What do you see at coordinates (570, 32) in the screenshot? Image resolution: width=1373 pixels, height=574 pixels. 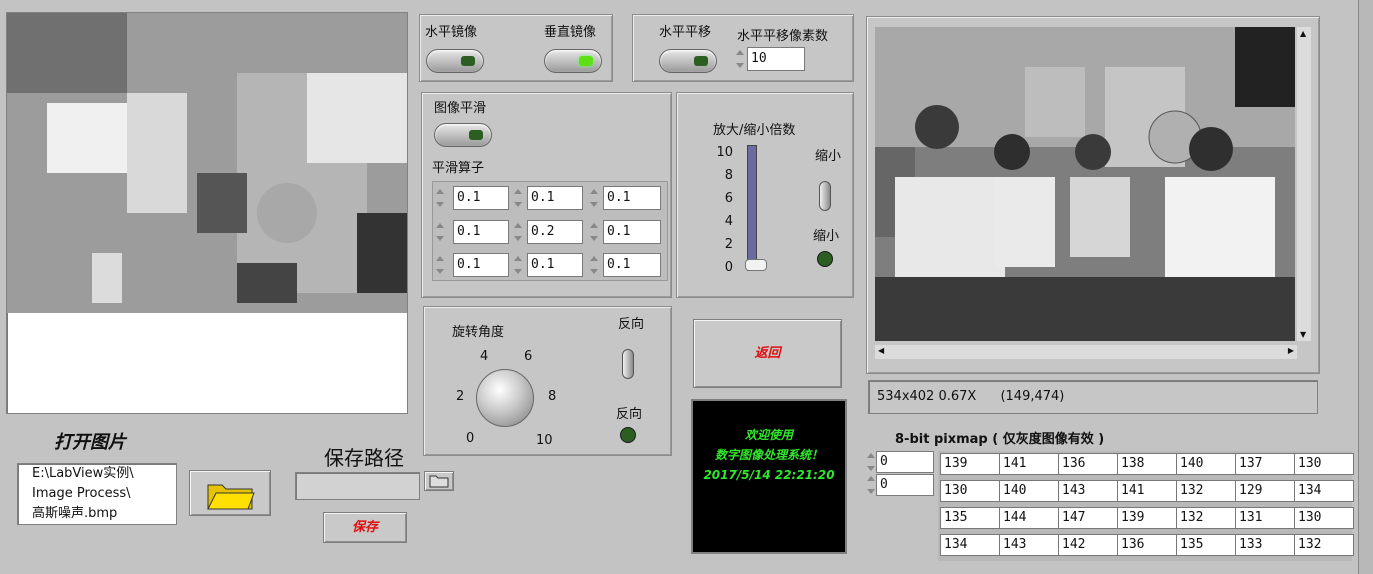 I see `vertical-mirror-label: 垂直镜像` at bounding box center [570, 32].